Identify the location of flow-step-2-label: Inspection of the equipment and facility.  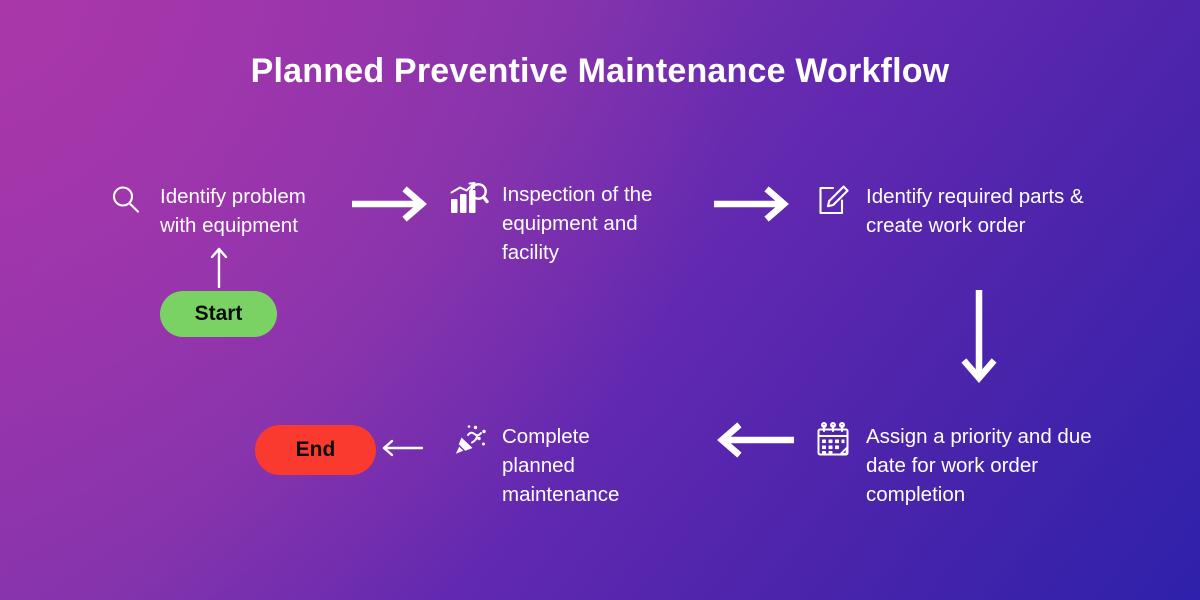
(577, 223).